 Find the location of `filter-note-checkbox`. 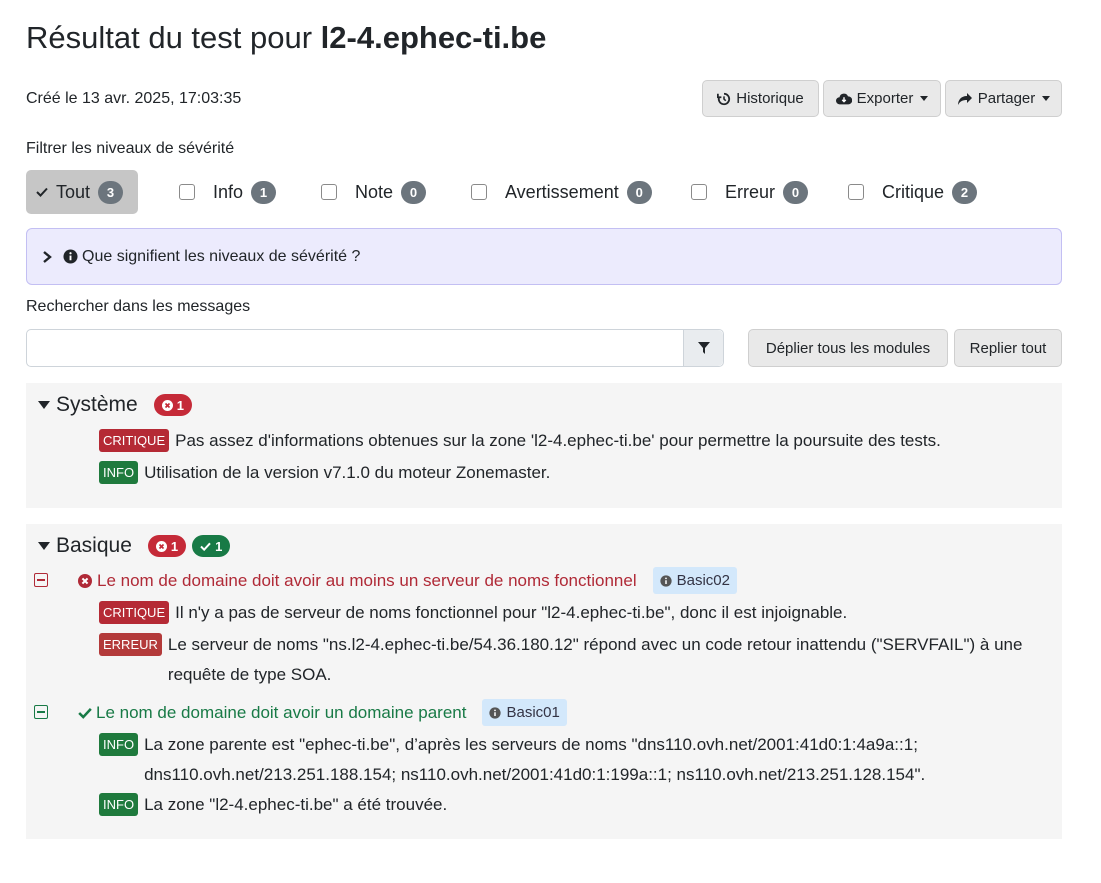

filter-note-checkbox is located at coordinates (329, 192).